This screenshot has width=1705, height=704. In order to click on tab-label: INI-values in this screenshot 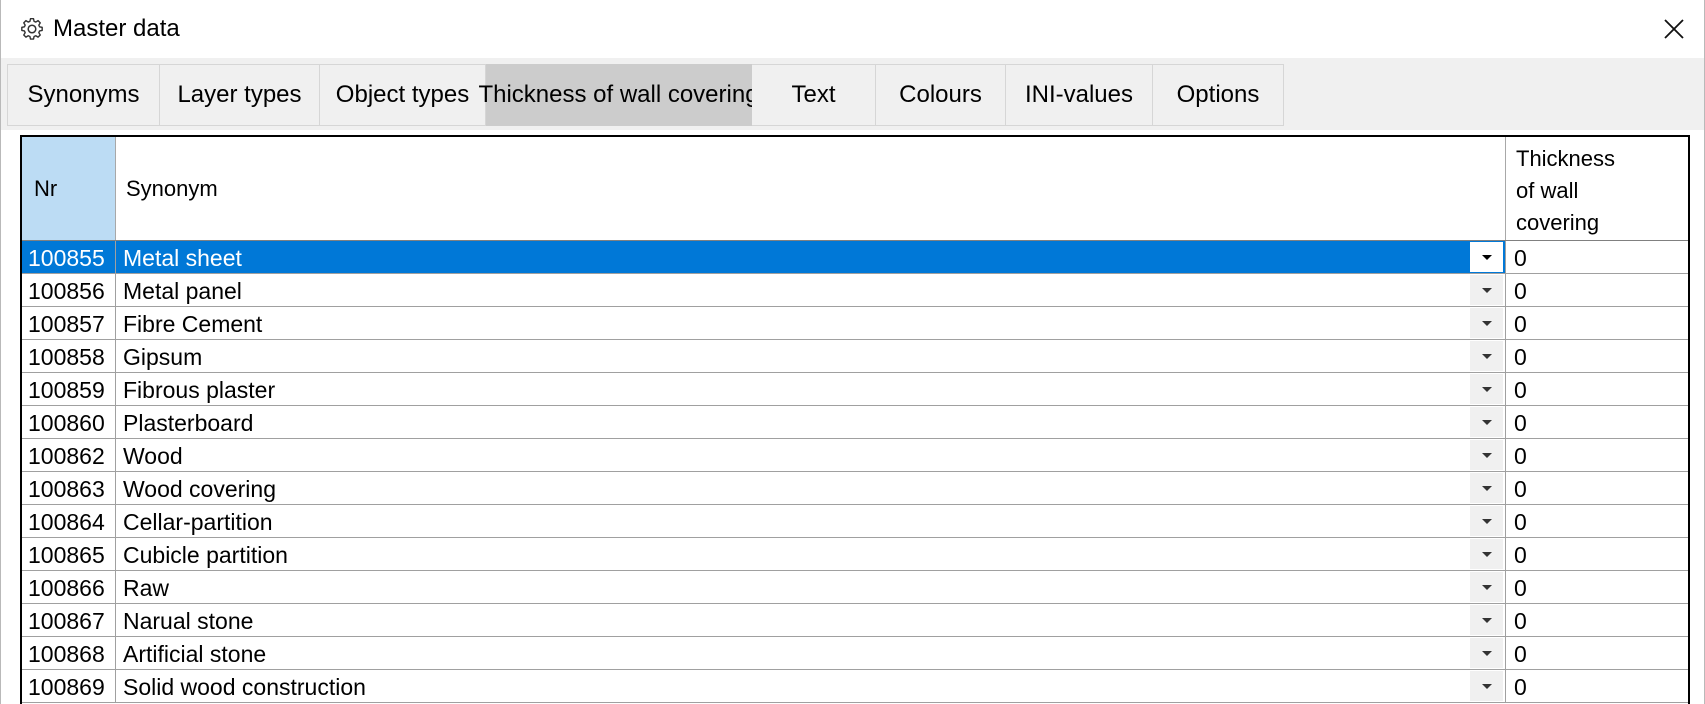, I will do `click(1079, 94)`.